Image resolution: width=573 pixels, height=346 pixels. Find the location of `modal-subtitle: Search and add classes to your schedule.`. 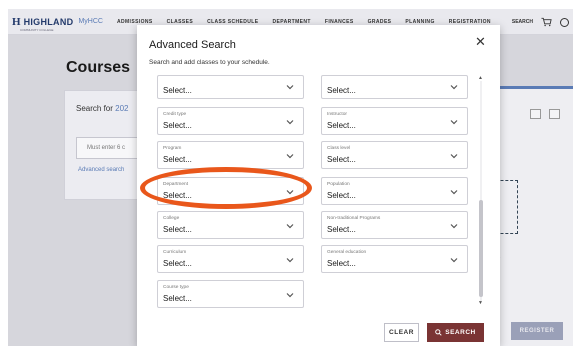

modal-subtitle: Search and add classes to your schedule. is located at coordinates (209, 62).